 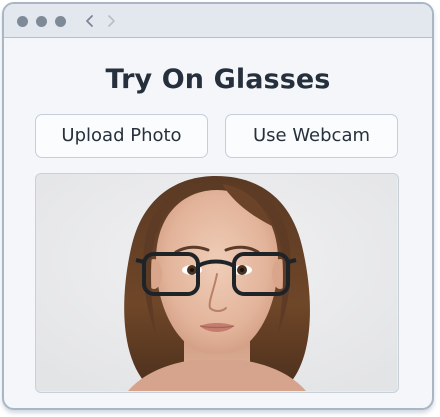 I want to click on use-webcam-button: Use Webcam, so click(x=311, y=136).